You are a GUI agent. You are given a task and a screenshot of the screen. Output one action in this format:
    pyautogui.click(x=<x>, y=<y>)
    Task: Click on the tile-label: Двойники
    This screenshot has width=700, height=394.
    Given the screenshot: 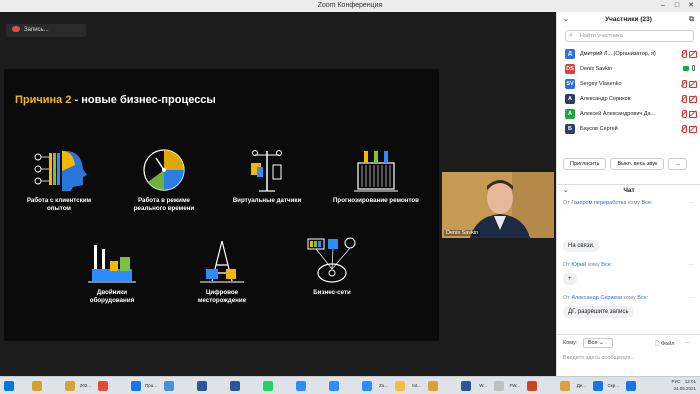 What is the action you would take?
    pyautogui.click(x=112, y=292)
    